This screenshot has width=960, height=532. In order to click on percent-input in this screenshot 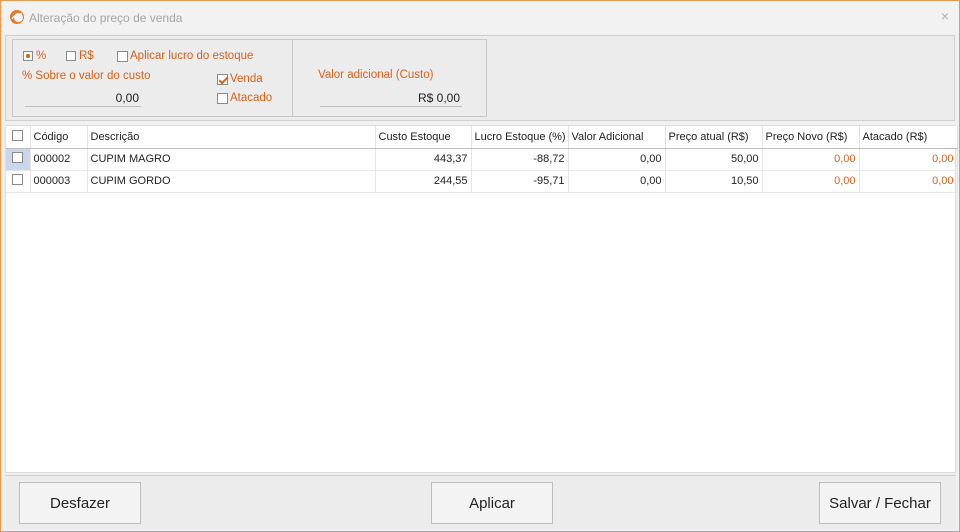, I will do `click(83, 98)`.